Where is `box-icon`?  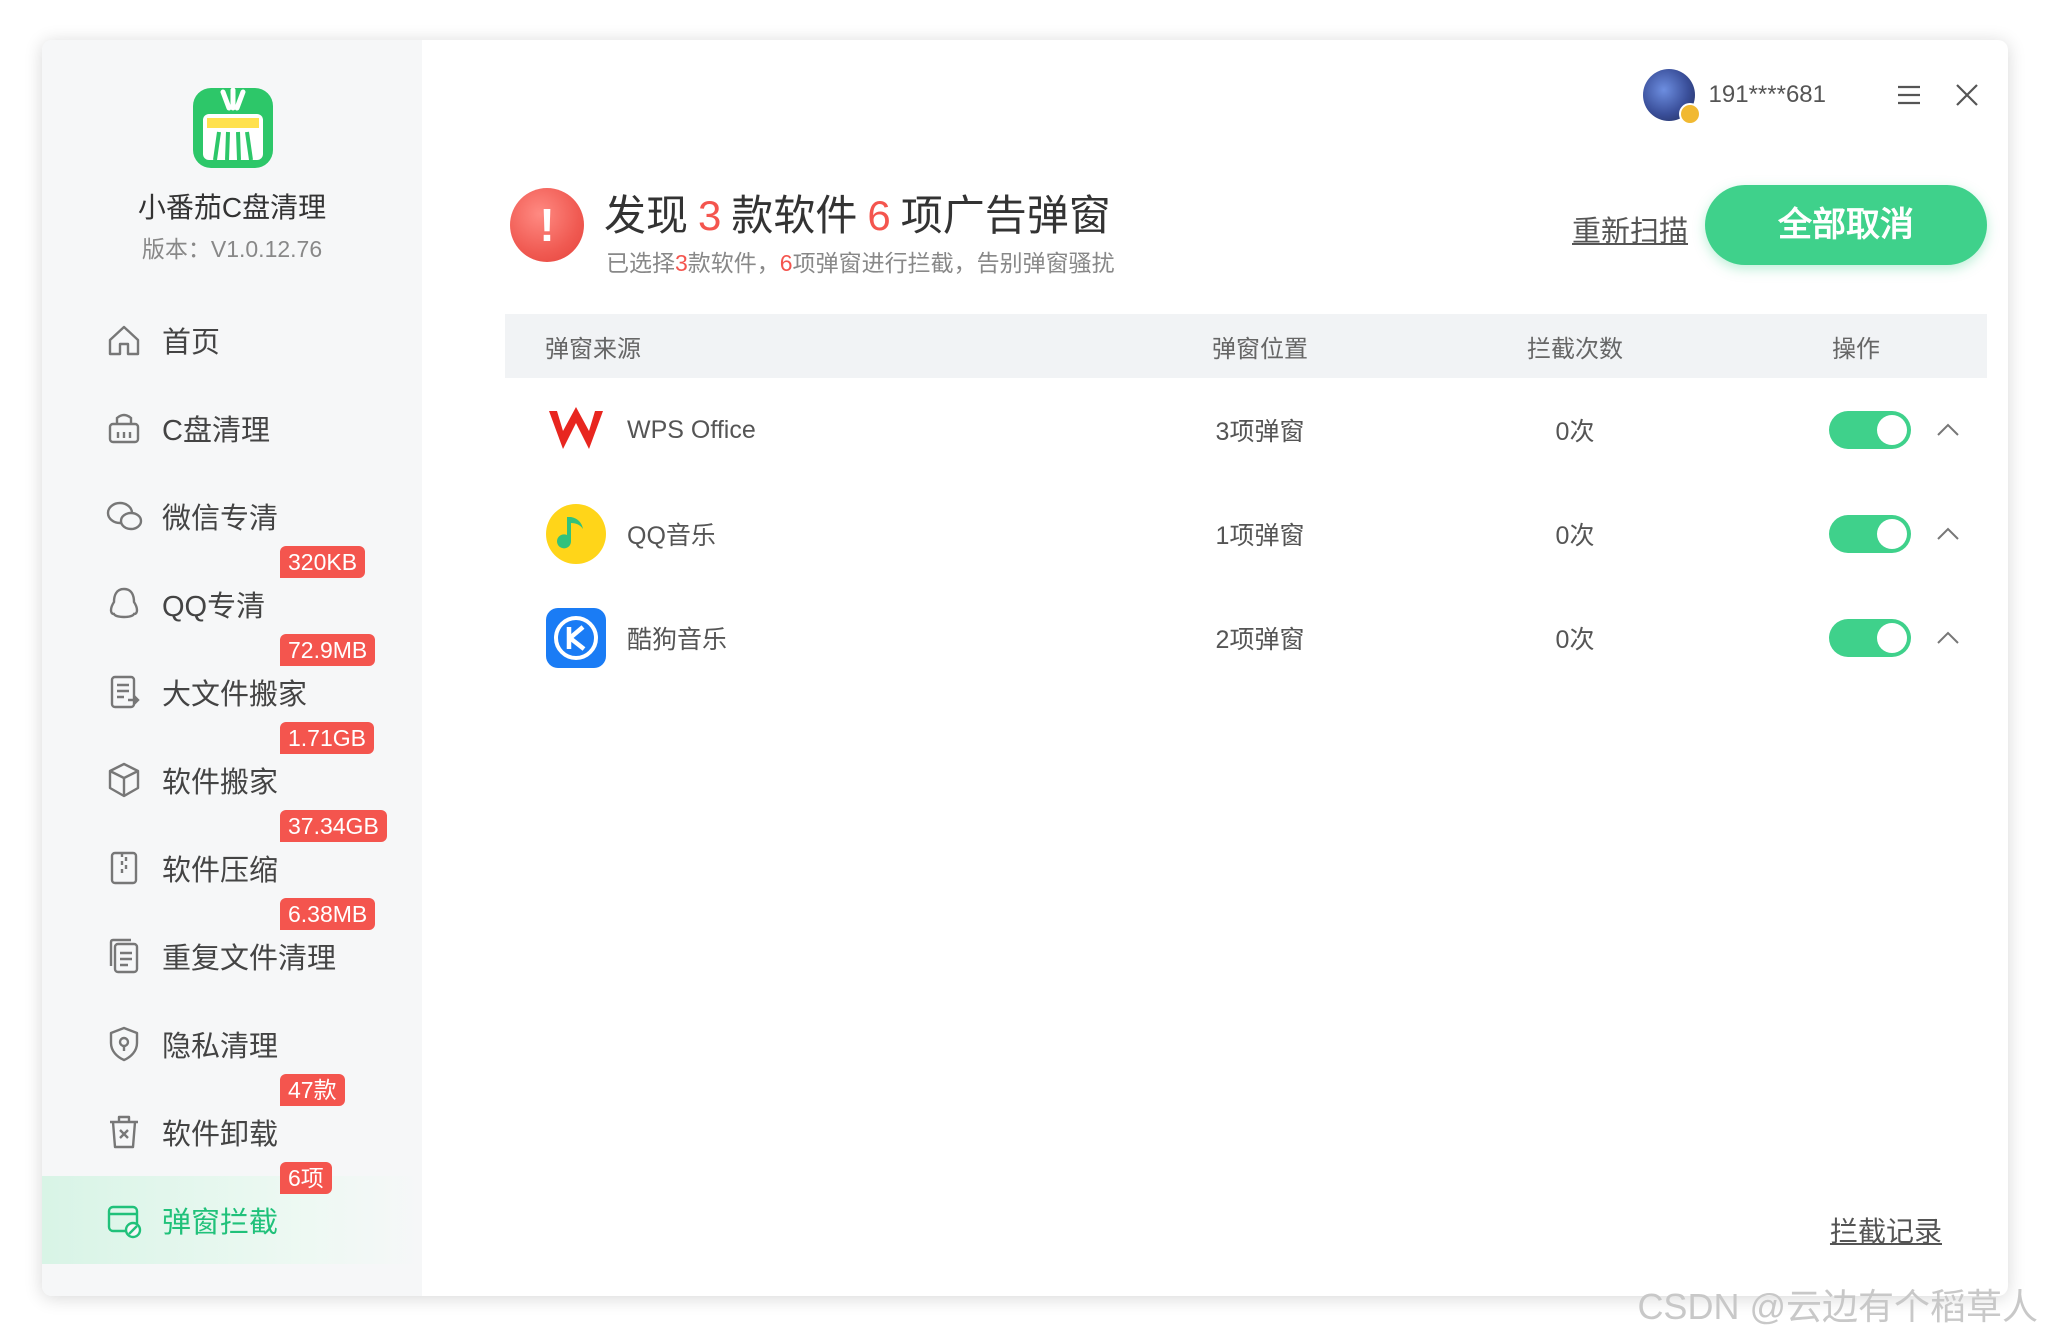
box-icon is located at coordinates (124, 780).